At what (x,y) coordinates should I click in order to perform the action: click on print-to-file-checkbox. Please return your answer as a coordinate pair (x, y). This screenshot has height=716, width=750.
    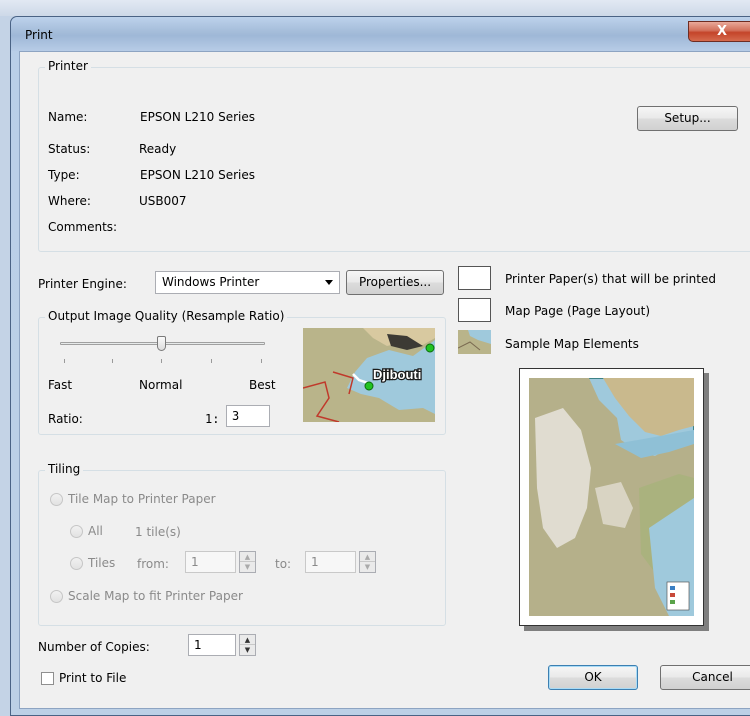
    Looking at the image, I should click on (47, 678).